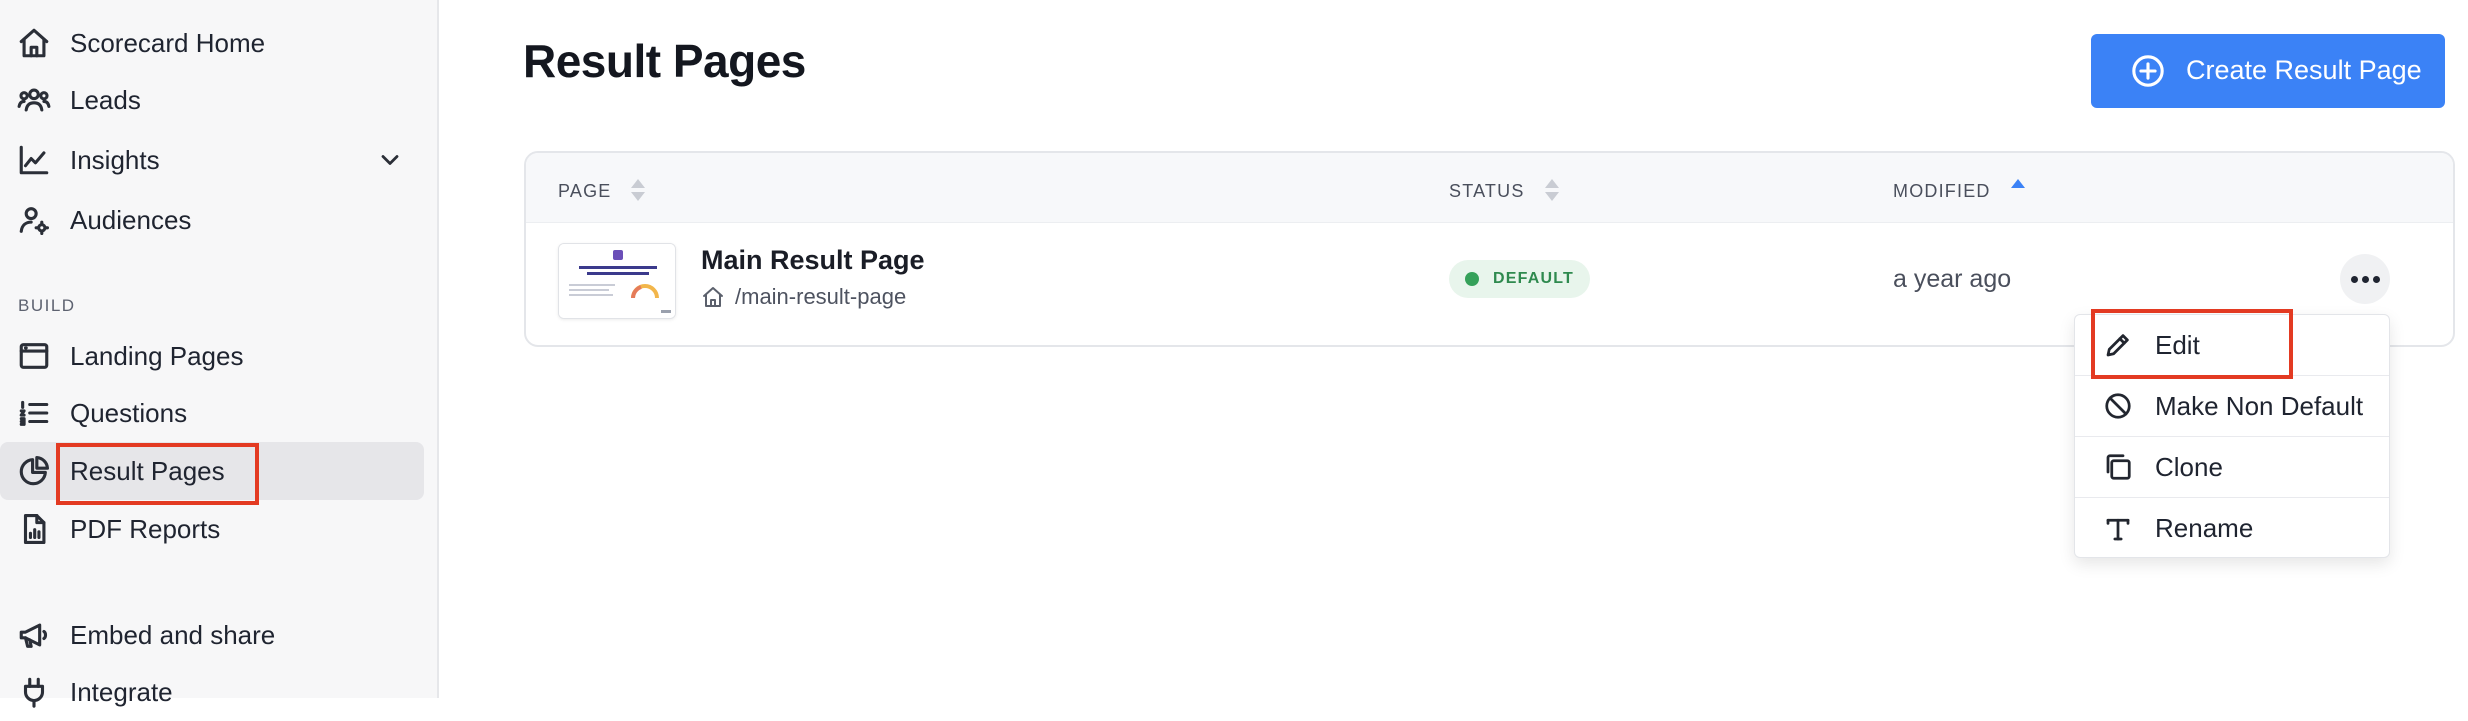  I want to click on column-header-label: PAGE, so click(585, 190).